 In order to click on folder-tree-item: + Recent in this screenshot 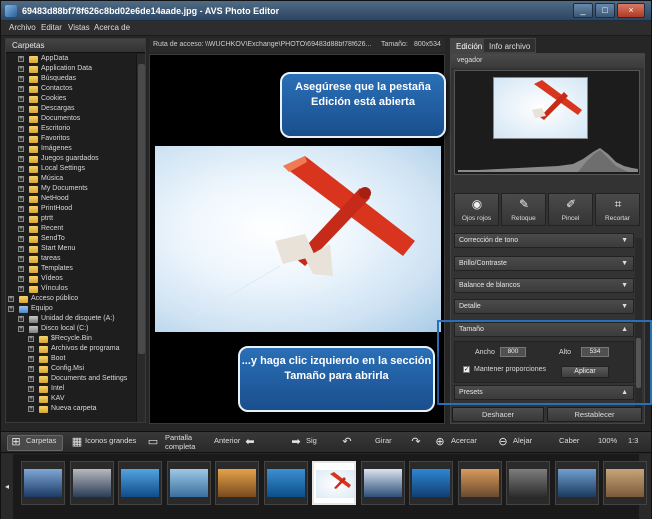, I will do `click(71, 229)`.